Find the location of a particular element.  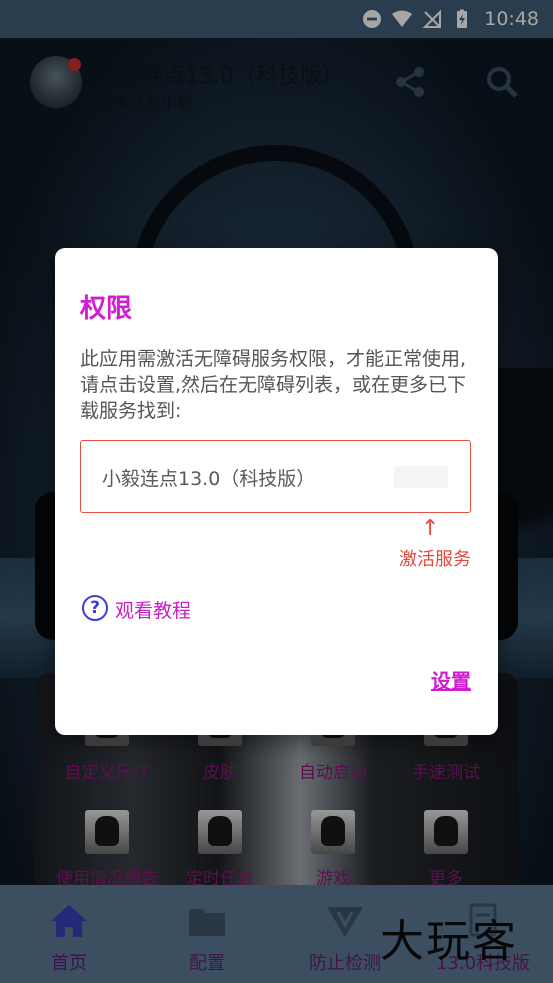

watch-tutorial-link: 观看教程 is located at coordinates (153, 609).